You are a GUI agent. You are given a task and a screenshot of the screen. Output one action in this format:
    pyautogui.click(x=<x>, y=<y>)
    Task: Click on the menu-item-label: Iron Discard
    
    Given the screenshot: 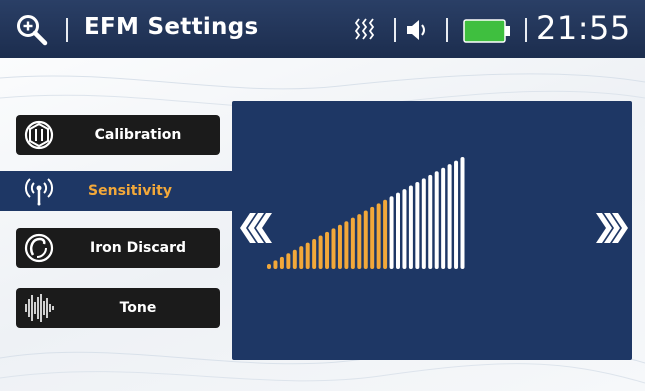 What is the action you would take?
    pyautogui.click(x=138, y=248)
    